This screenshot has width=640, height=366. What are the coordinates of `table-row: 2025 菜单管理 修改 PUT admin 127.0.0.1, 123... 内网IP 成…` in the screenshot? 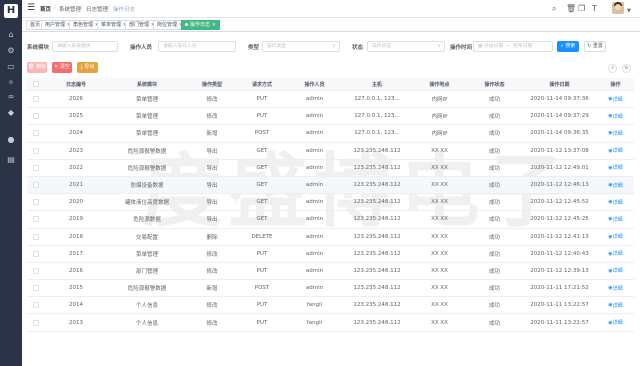 It's located at (330, 117).